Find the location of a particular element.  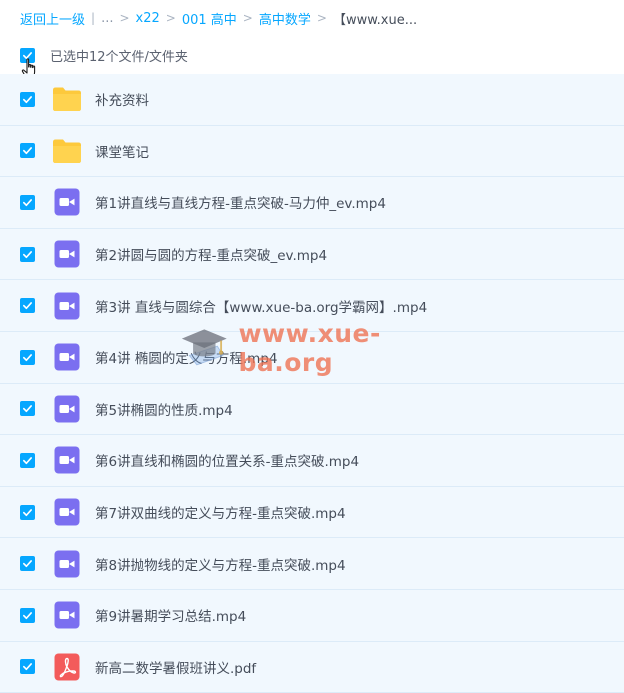

file-name: 第1讲直线与直线方程-重点突破-马力仲_ev.mp4 is located at coordinates (240, 202).